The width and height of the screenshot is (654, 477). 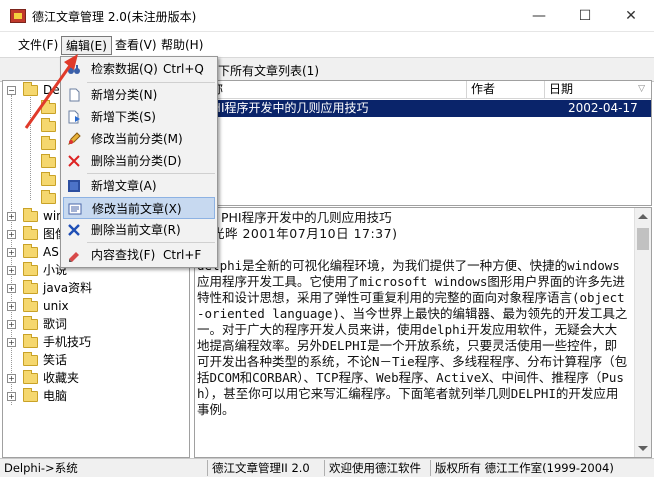 What do you see at coordinates (598, 90) in the screenshot?
I see `column-header-date: 日期 ▽` at bounding box center [598, 90].